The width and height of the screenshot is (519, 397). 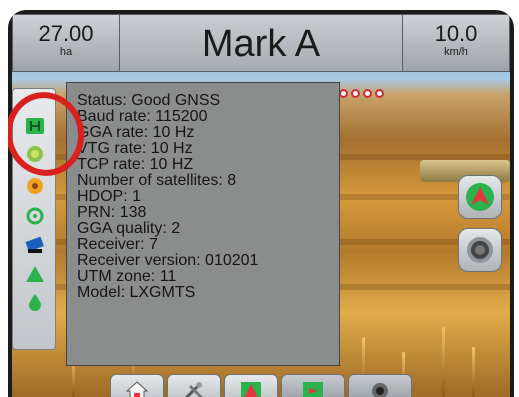 What do you see at coordinates (129, 228) in the screenshot?
I see `info-line-gga-quality: GGA quality: 2` at bounding box center [129, 228].